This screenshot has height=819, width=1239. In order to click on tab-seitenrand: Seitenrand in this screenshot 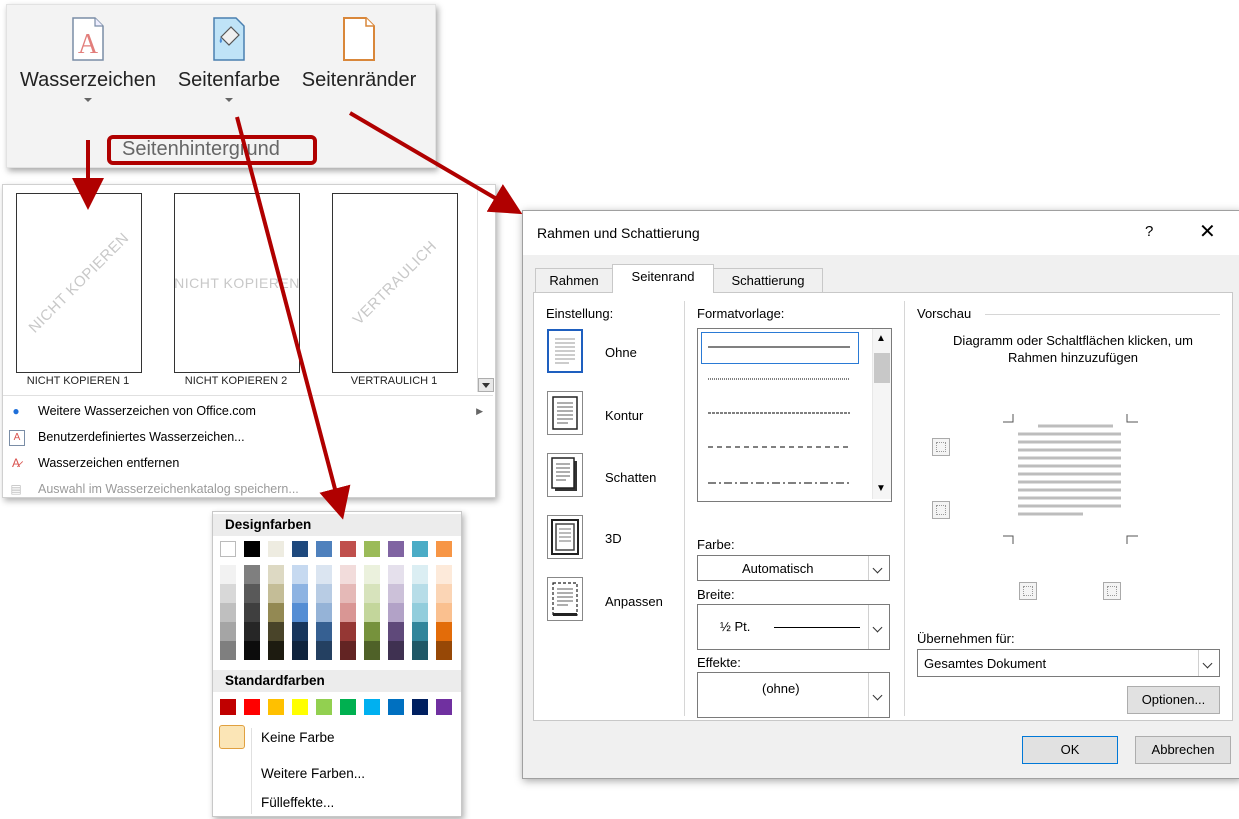, I will do `click(663, 278)`.